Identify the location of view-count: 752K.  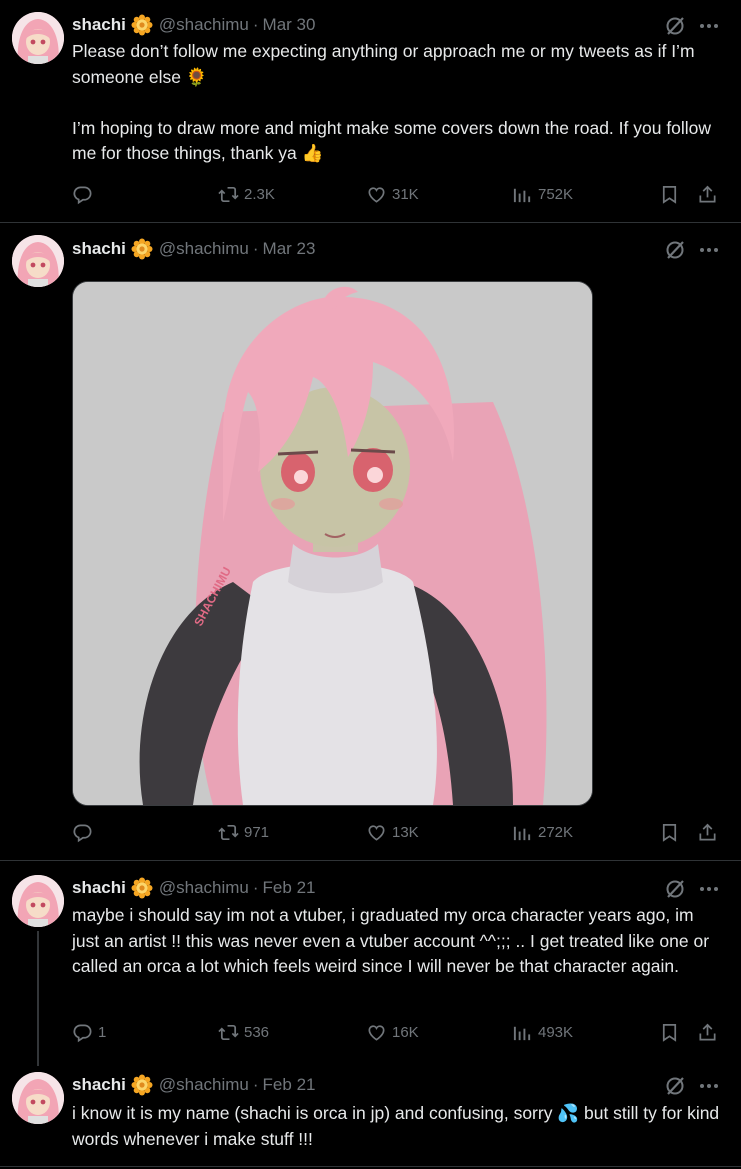
(556, 194).